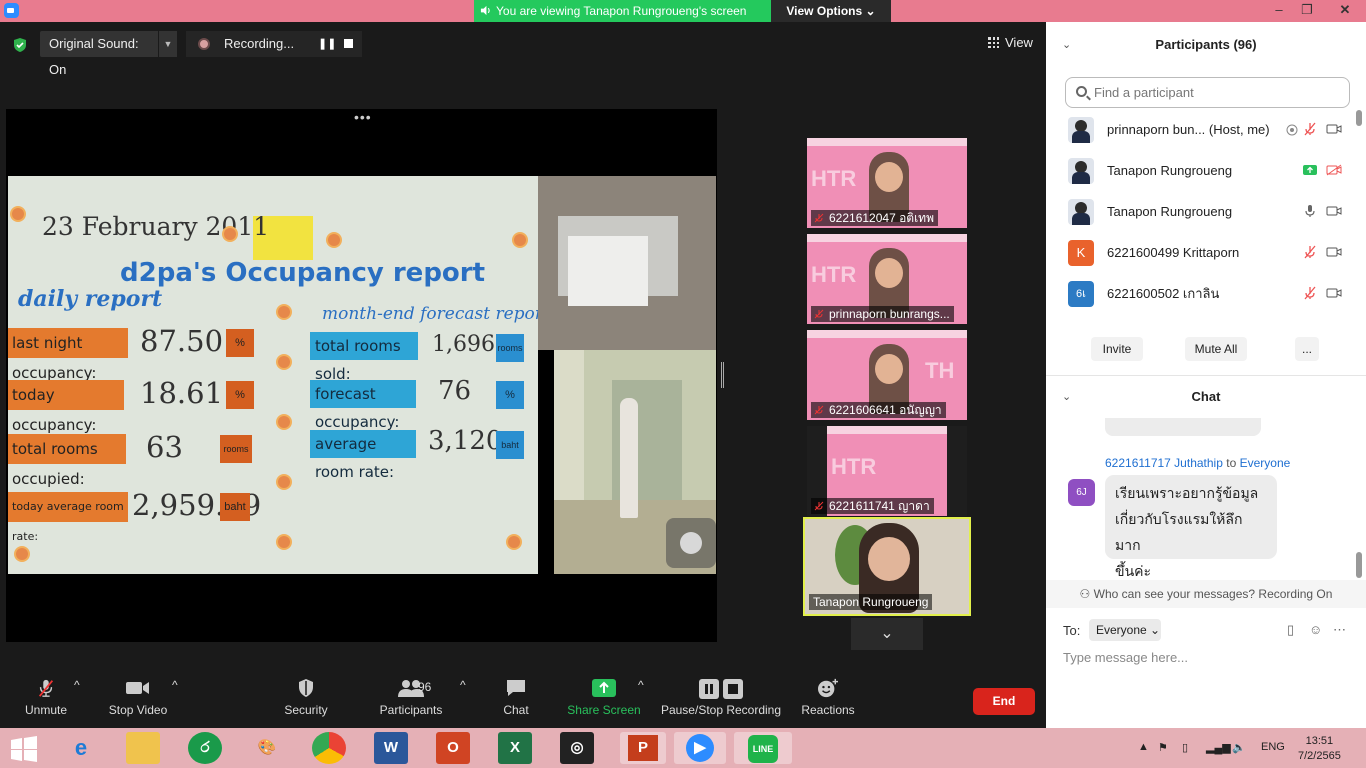 This screenshot has width=1366, height=768. Describe the element at coordinates (1185, 747) in the screenshot. I see `battery-icon: ▯` at that location.